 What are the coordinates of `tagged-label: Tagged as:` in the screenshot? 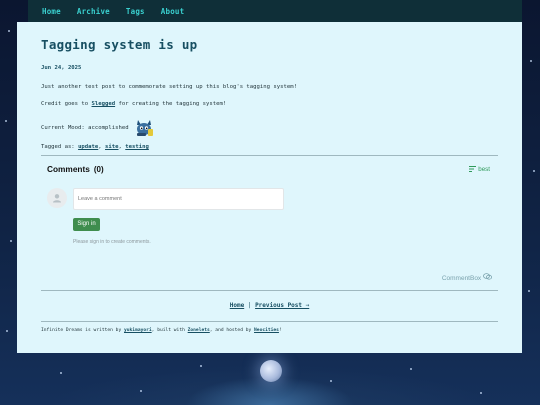 It's located at (58, 147).